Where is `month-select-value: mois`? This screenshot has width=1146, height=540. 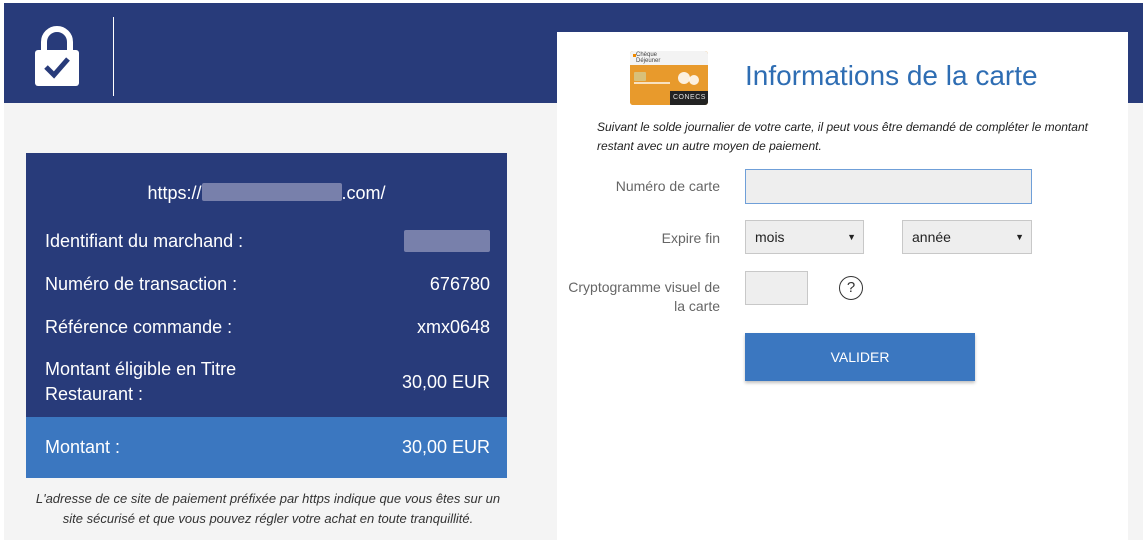 month-select-value: mois is located at coordinates (770, 237).